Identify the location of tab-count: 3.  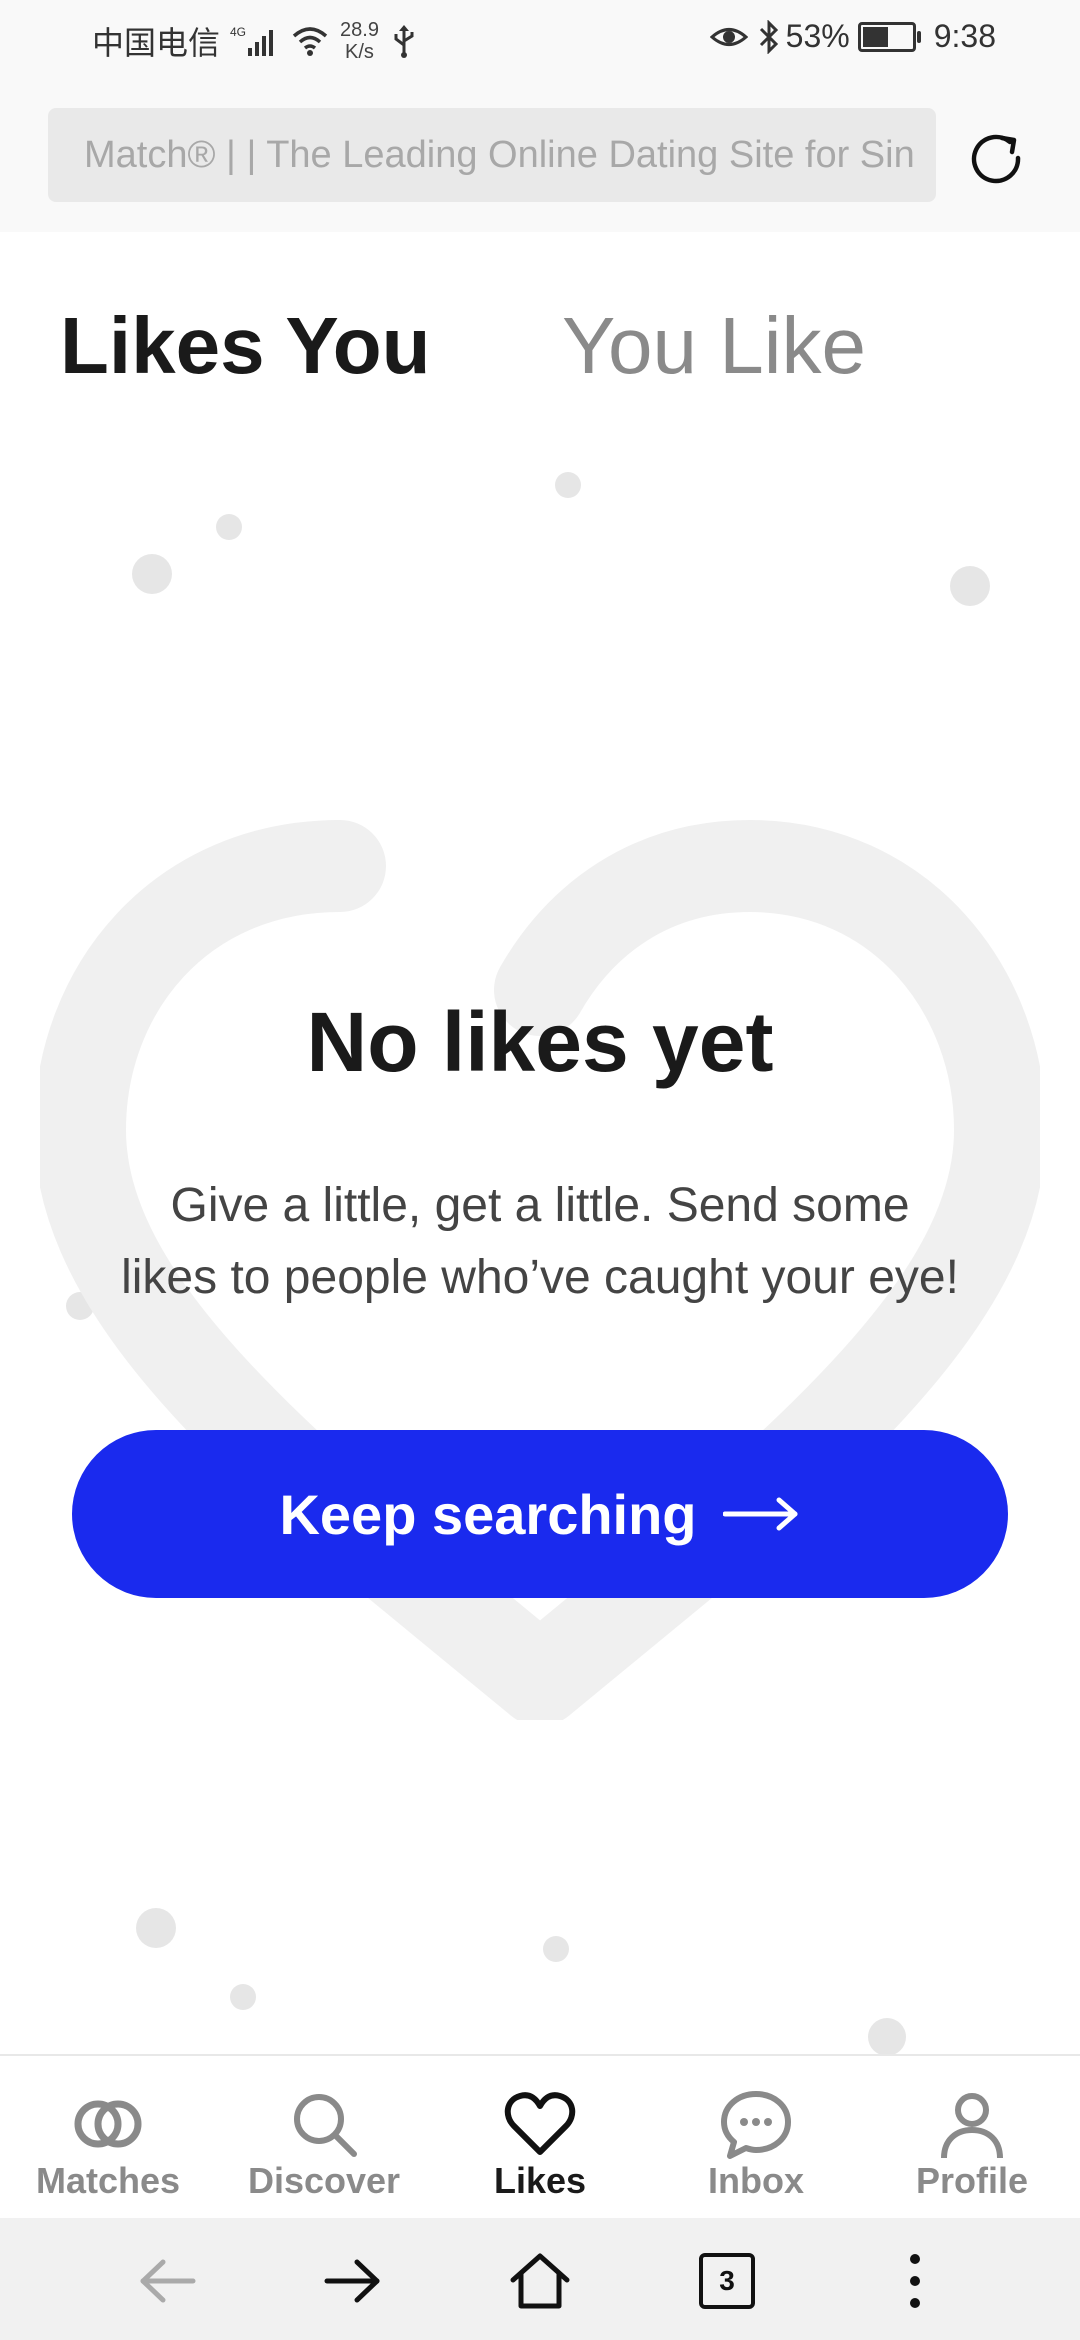
(727, 2281).